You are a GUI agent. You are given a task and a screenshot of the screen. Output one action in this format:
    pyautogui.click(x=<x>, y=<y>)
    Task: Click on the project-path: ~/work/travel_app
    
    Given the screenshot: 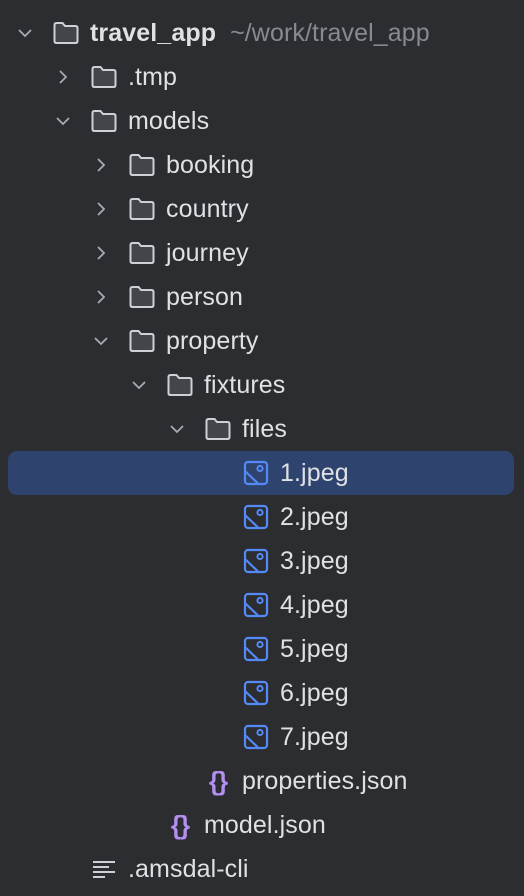 What is the action you would take?
    pyautogui.click(x=330, y=32)
    